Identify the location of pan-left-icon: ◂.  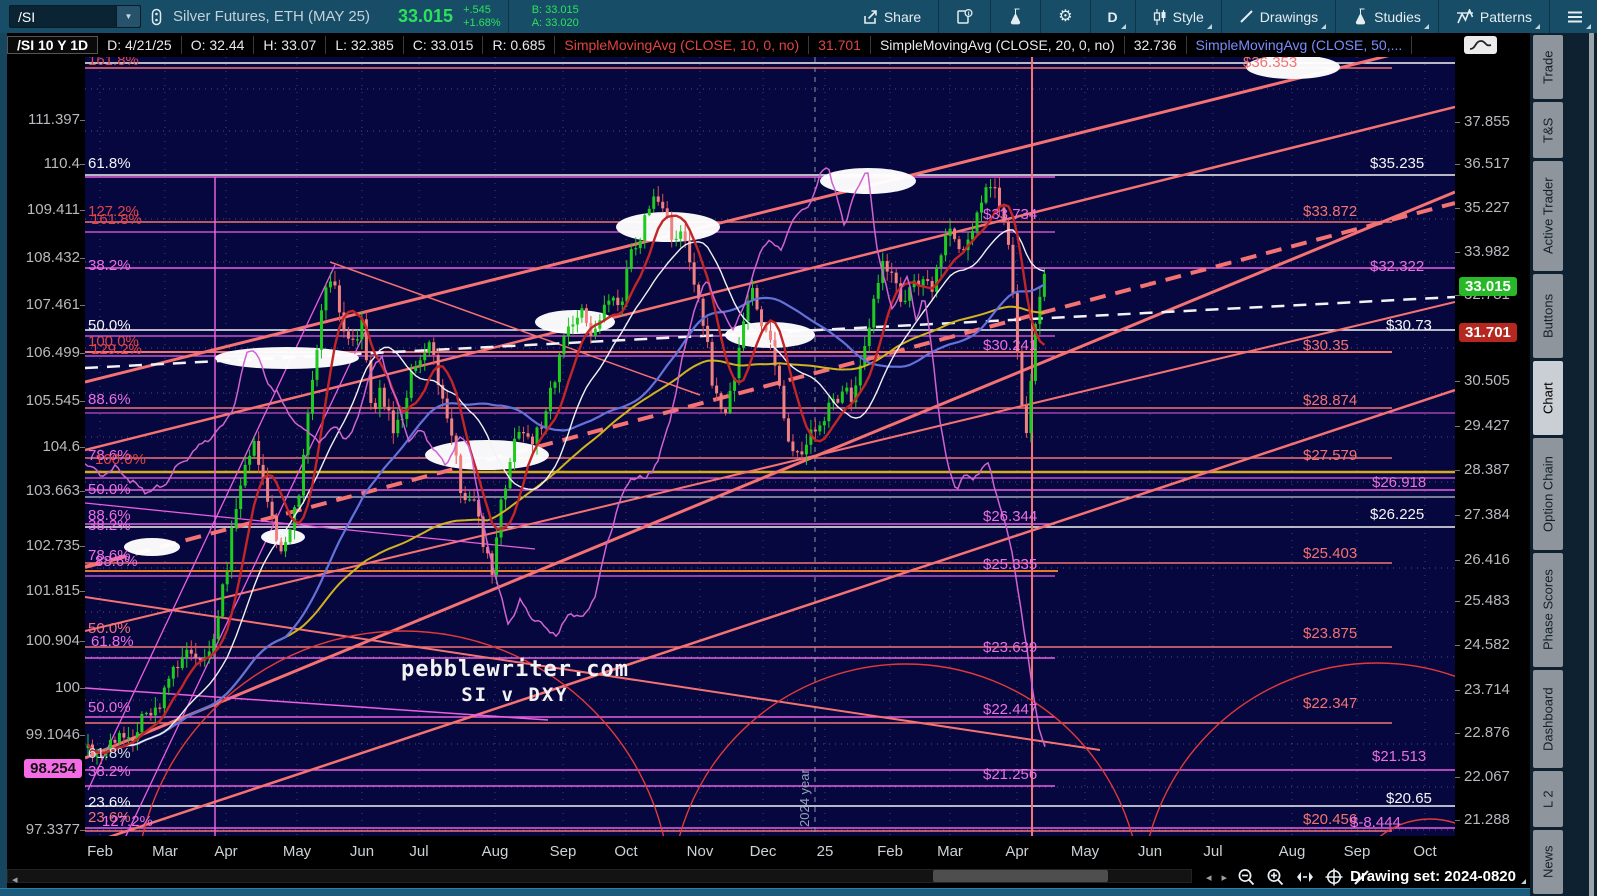
(1209, 877).